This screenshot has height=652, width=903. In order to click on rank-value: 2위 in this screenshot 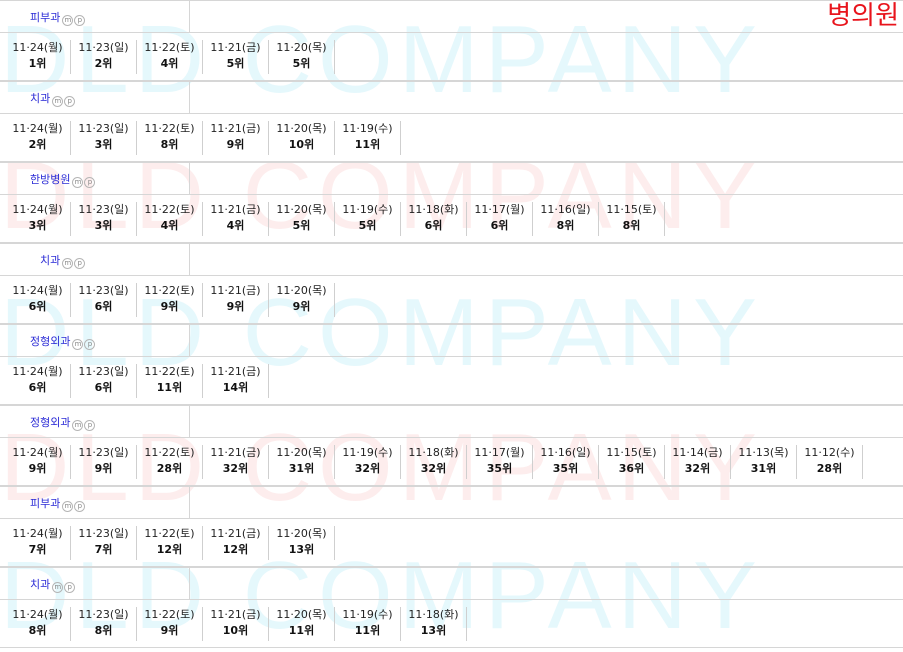, I will do `click(37, 144)`.